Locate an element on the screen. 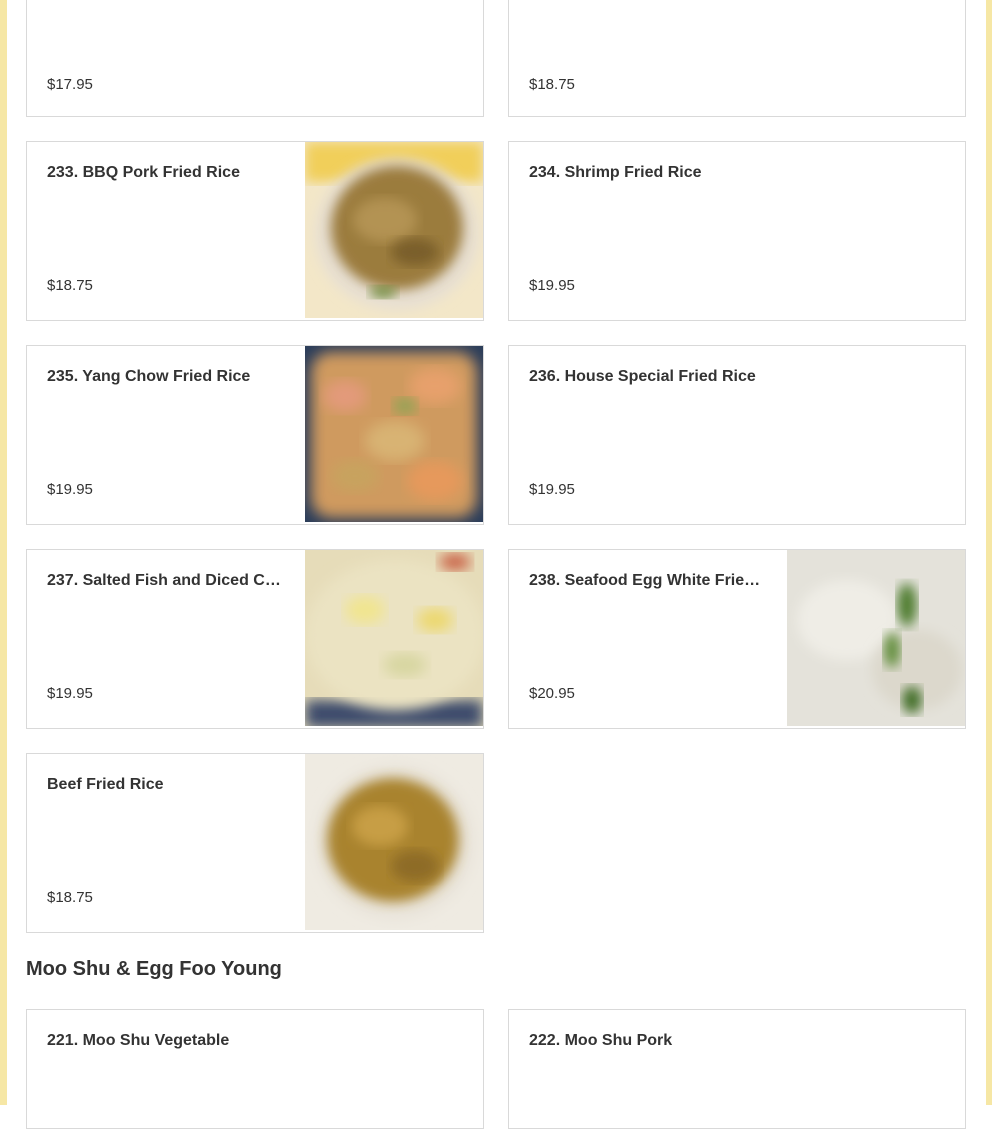 This screenshot has height=1129, width=992. item-name: Beef Fried Rice is located at coordinates (105, 784).